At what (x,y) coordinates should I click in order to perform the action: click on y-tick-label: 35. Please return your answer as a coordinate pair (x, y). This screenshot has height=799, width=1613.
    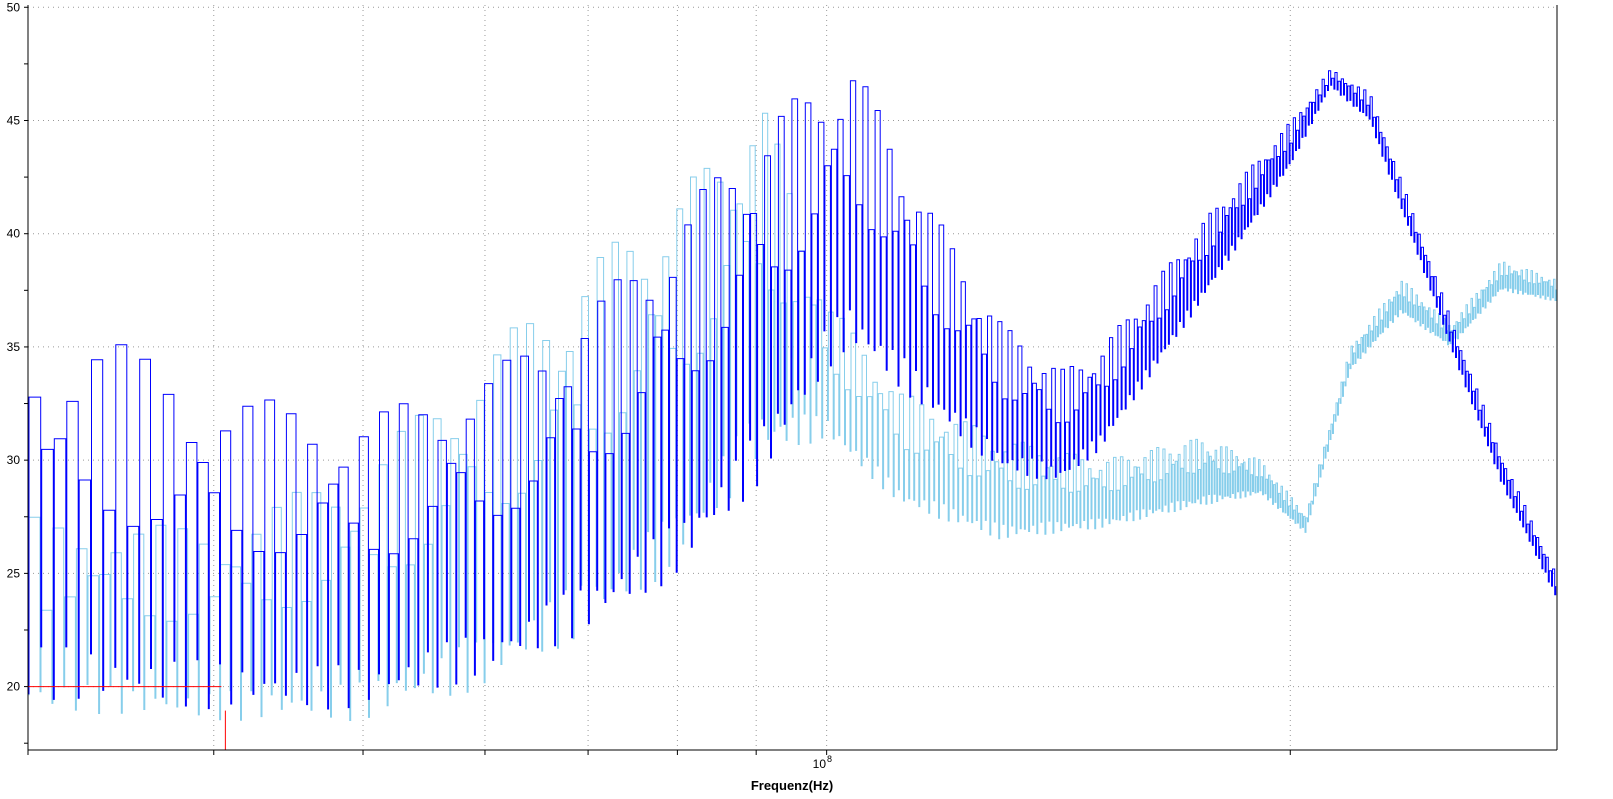
    Looking at the image, I should click on (14, 347).